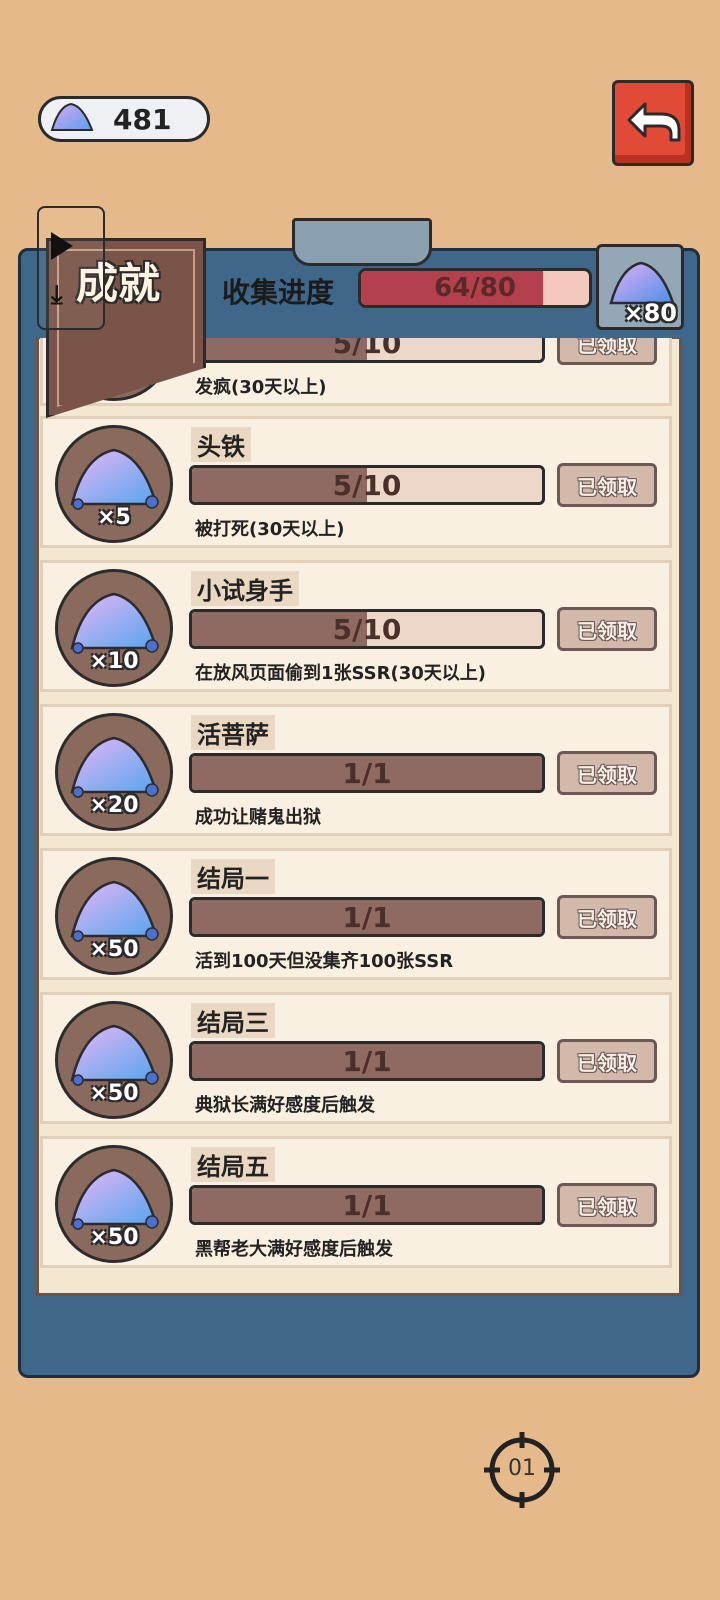 The height and width of the screenshot is (1600, 720). I want to click on collect-progress-bar: 64/80, so click(475, 288).